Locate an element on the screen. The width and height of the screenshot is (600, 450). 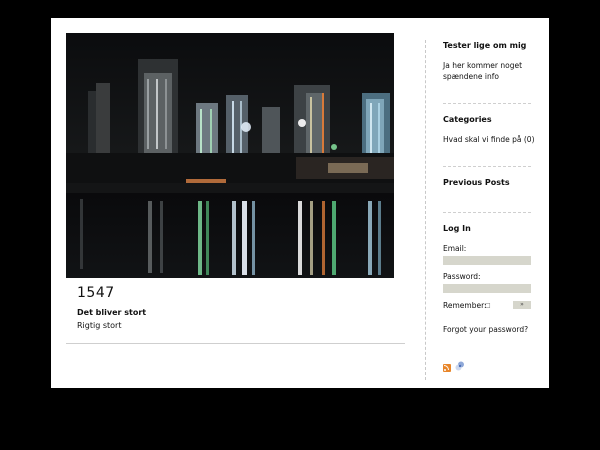
post-subtitle: Det bliver stort is located at coordinates (112, 312).